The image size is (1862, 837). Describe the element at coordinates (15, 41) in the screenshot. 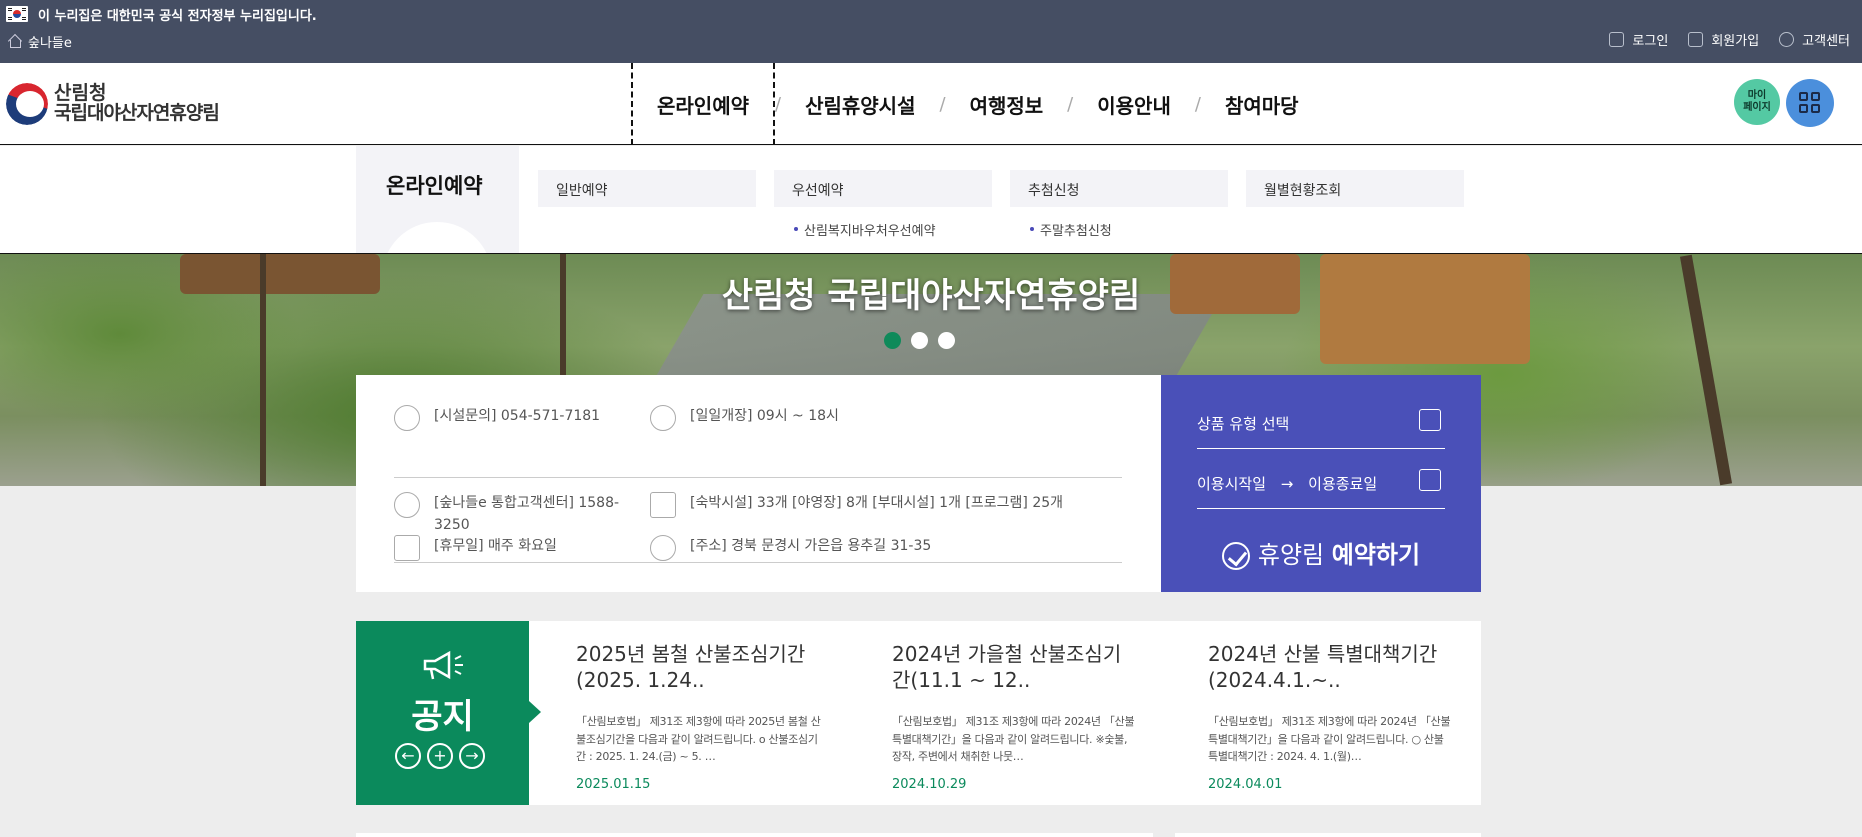

I see `home-icon` at that location.